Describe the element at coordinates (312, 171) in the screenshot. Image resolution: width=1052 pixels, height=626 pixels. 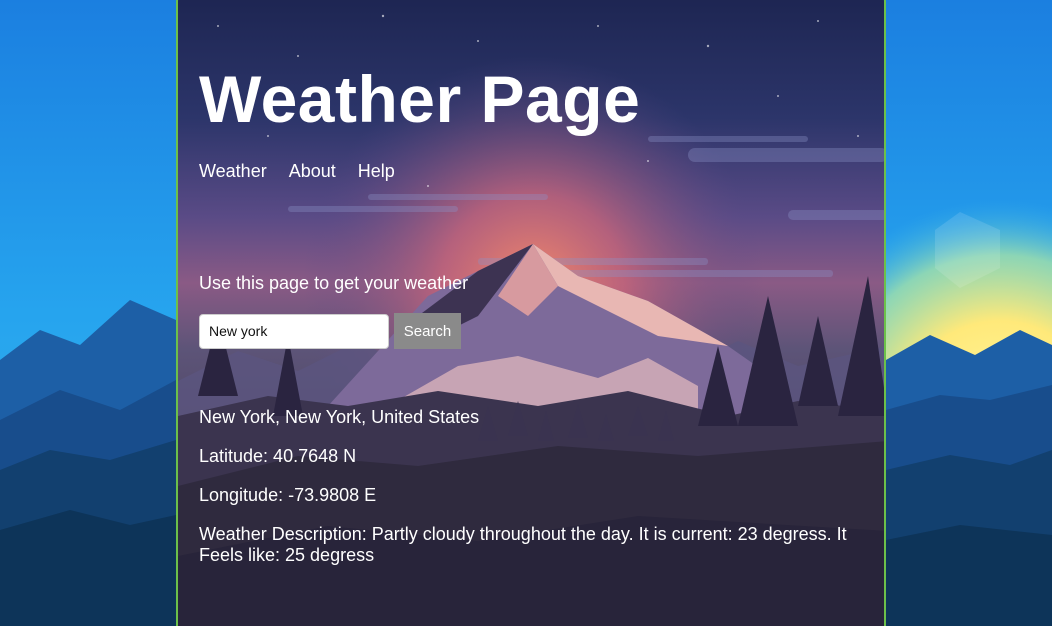
I see `nav-link-about: About` at that location.